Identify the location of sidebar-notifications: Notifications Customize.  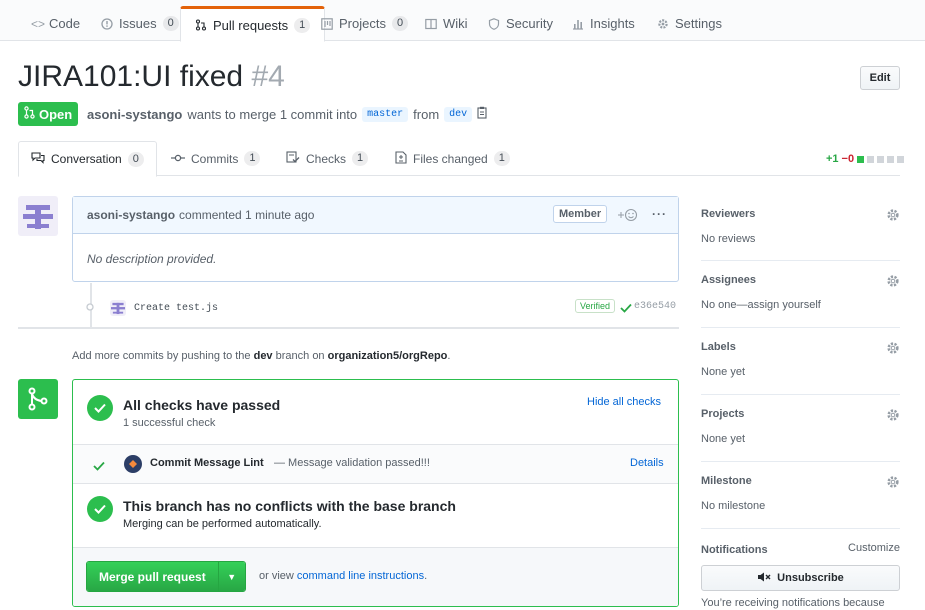
(800, 550).